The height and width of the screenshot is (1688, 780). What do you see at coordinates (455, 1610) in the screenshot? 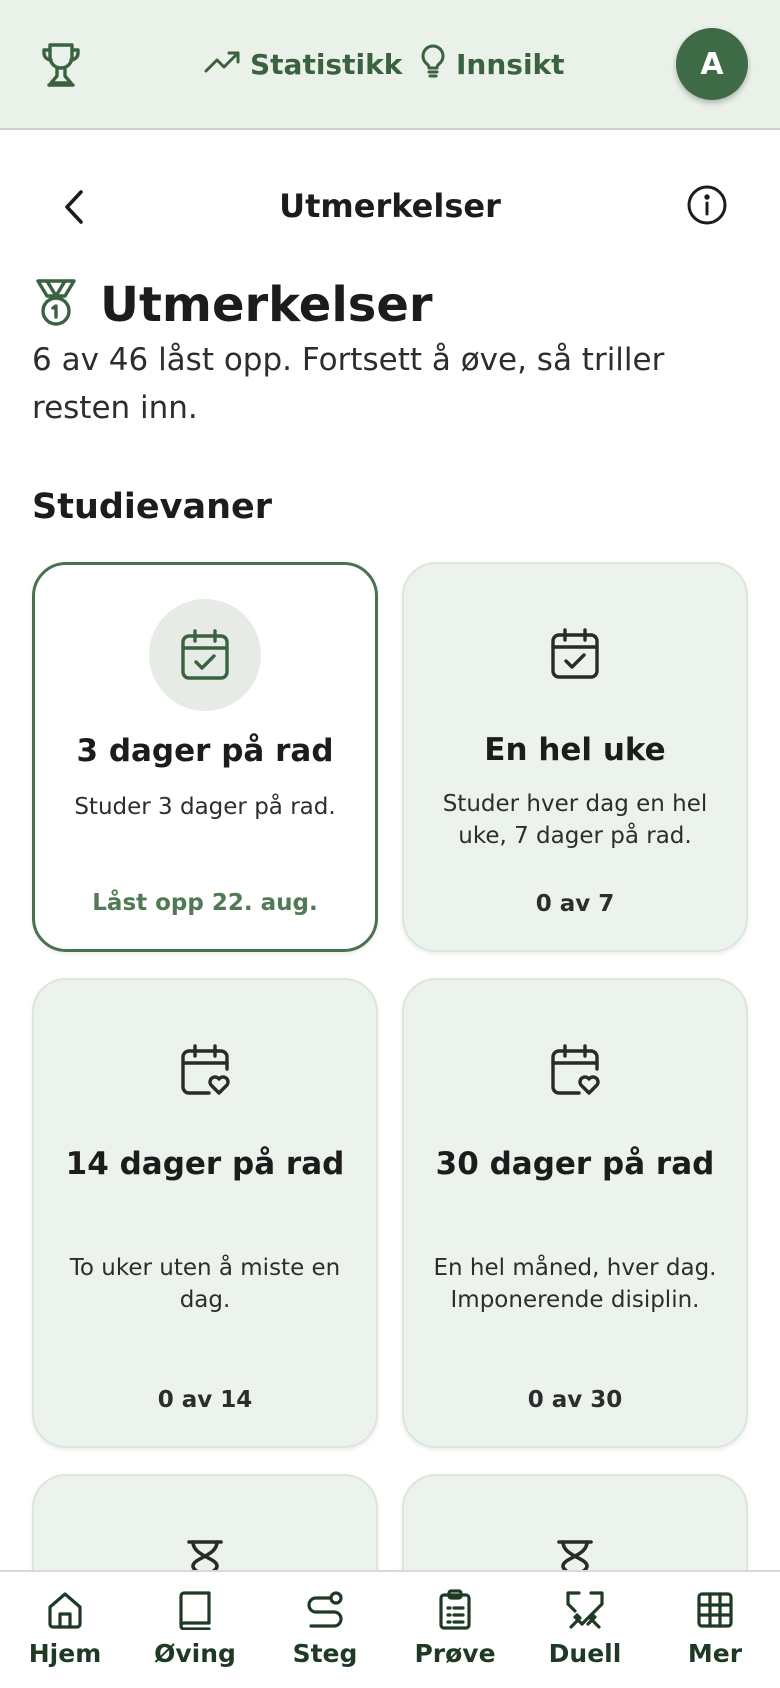
I see `clipboard-icon` at bounding box center [455, 1610].